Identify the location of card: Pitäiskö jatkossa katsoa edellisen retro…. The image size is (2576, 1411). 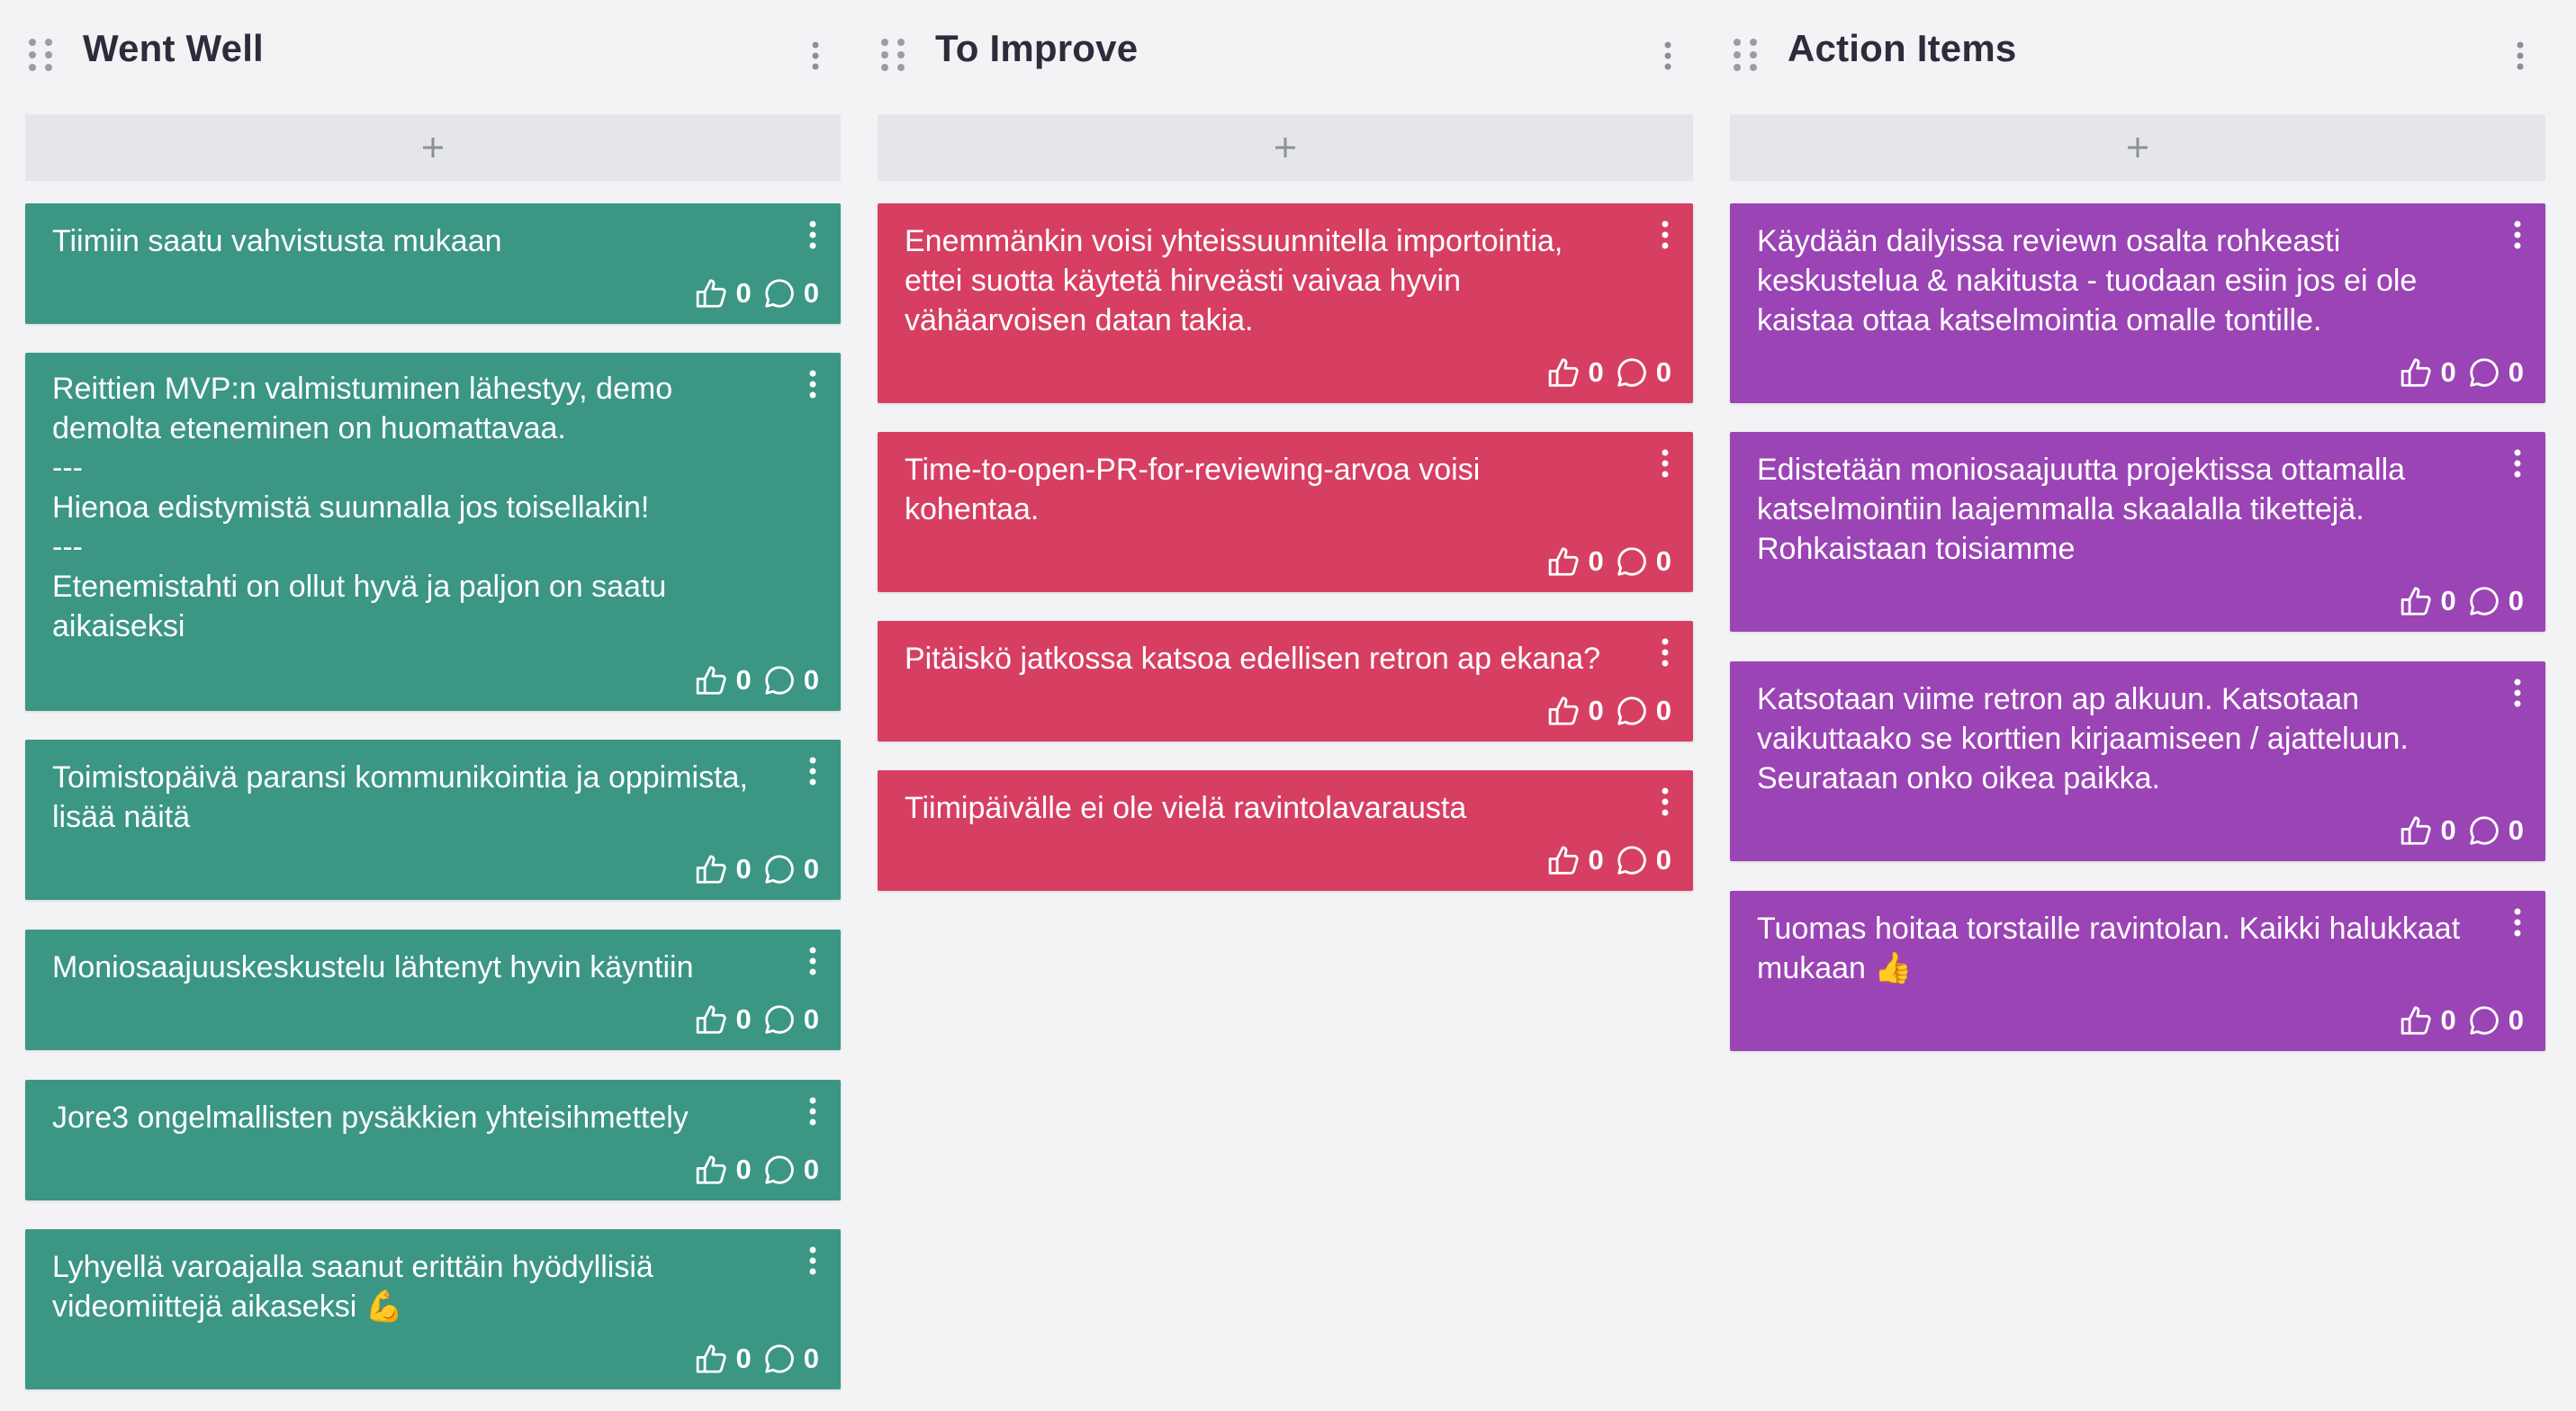
(1285, 681).